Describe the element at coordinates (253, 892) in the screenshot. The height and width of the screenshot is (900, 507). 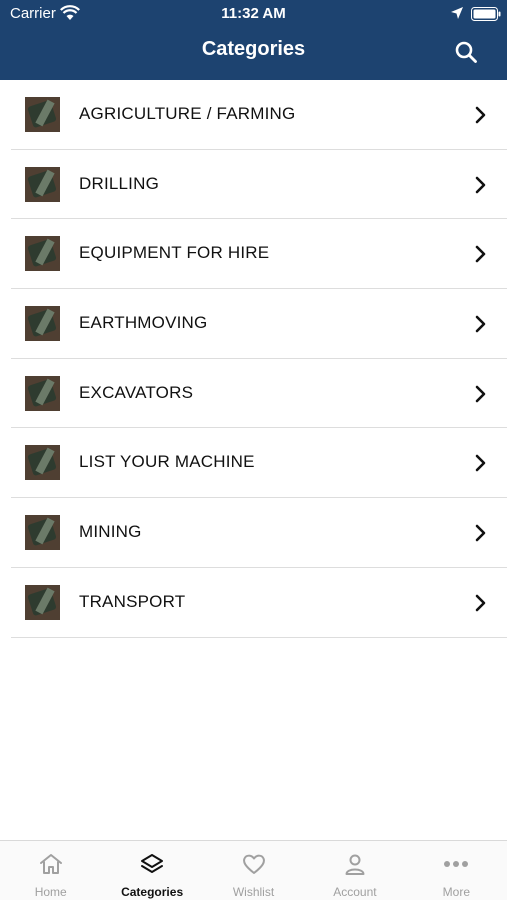
I see `tab-label: Wishlist` at that location.